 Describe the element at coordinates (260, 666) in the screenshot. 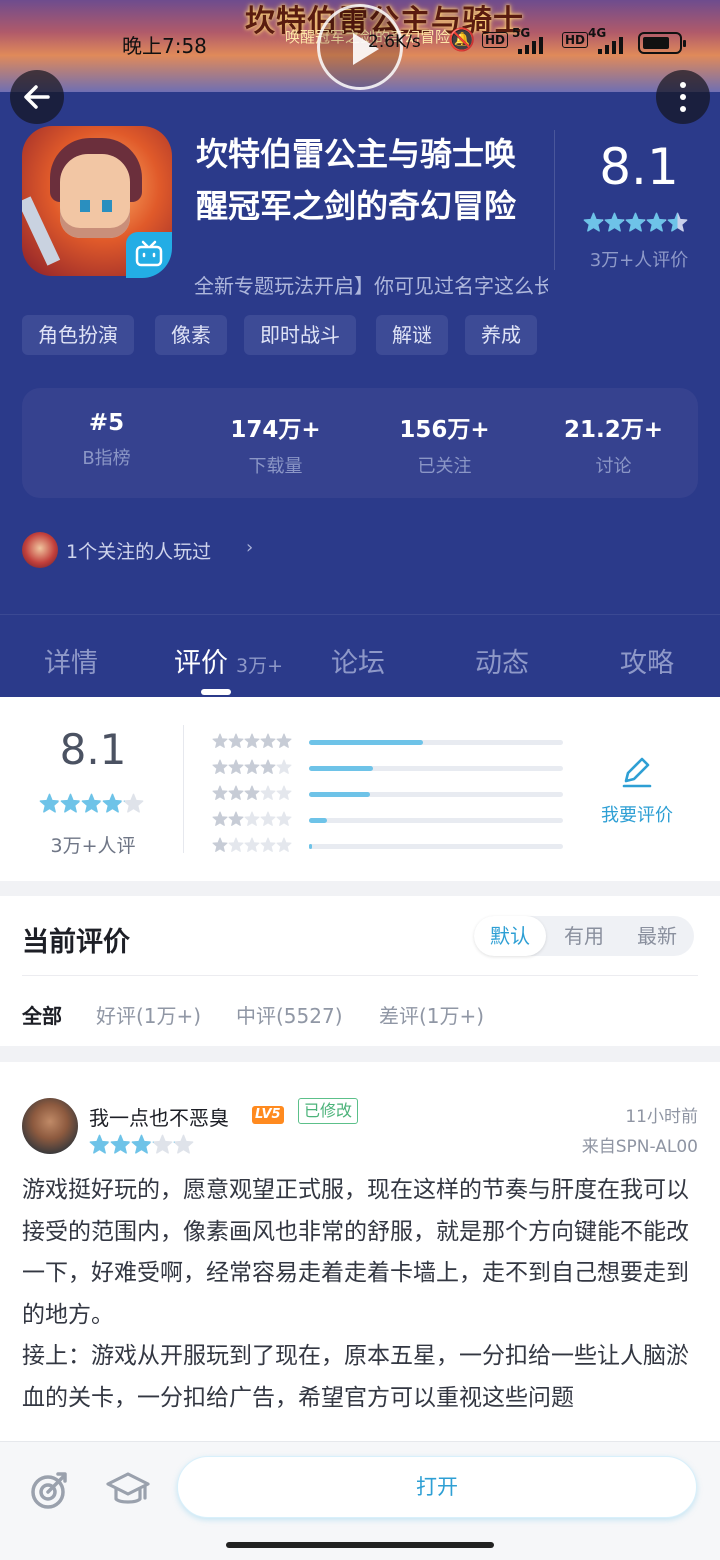

I see `tab-reviews-count: 3万+` at that location.